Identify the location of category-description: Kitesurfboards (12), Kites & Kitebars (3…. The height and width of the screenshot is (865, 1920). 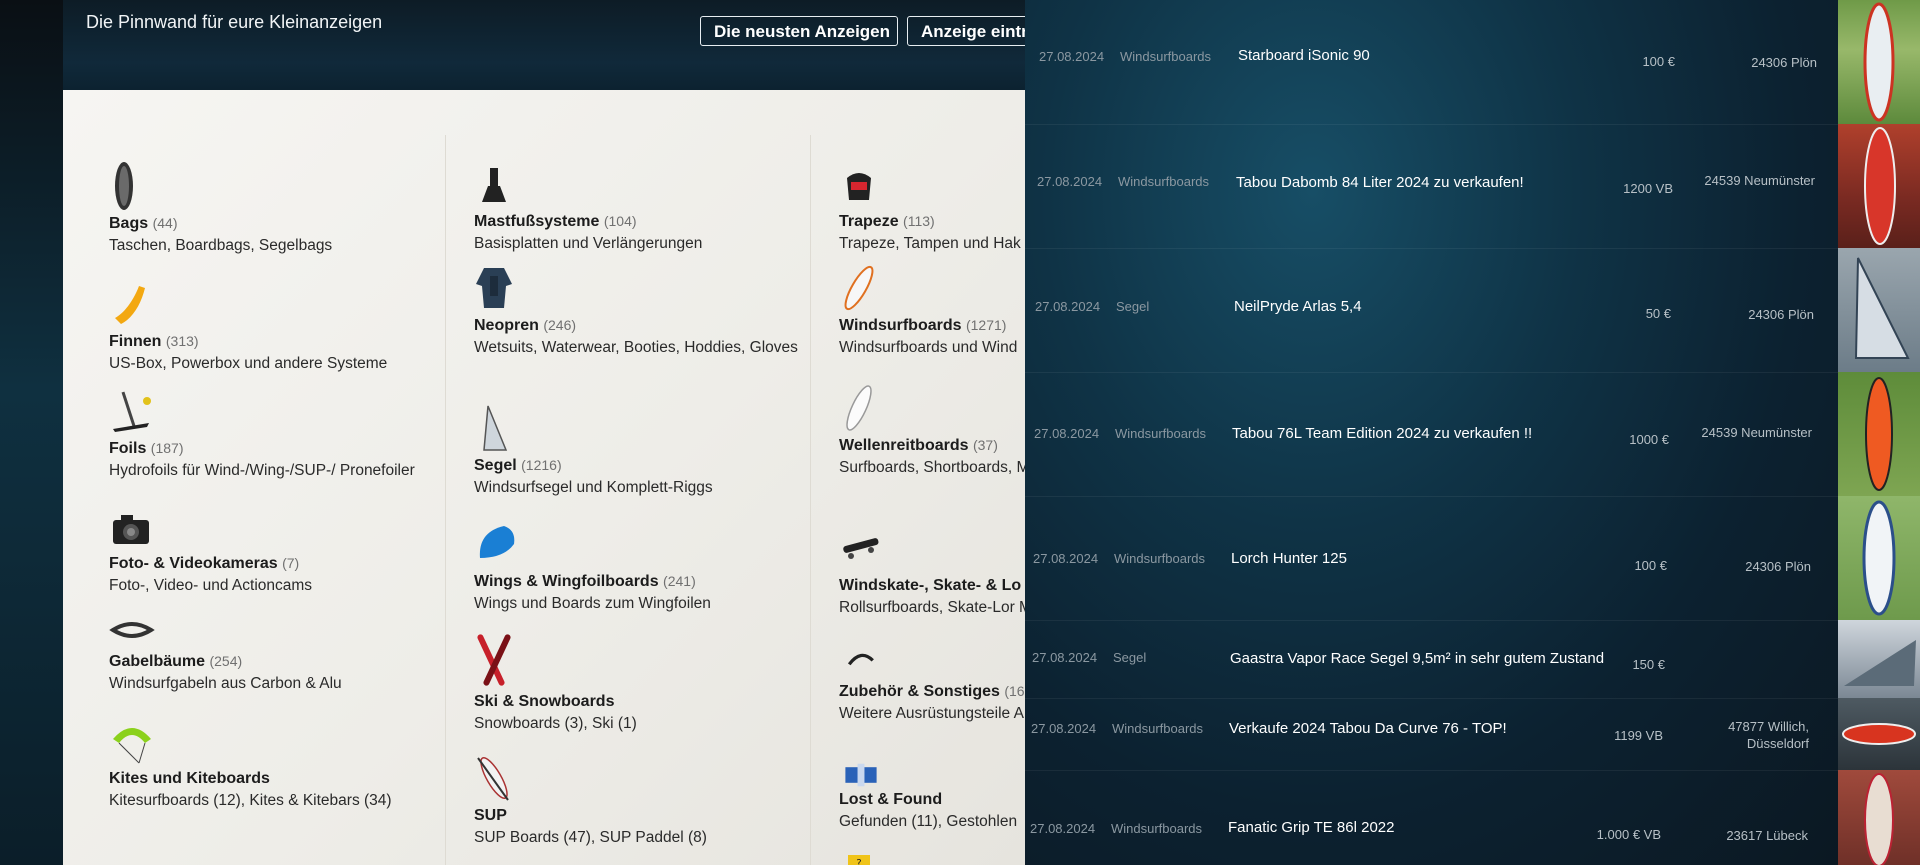
(250, 800).